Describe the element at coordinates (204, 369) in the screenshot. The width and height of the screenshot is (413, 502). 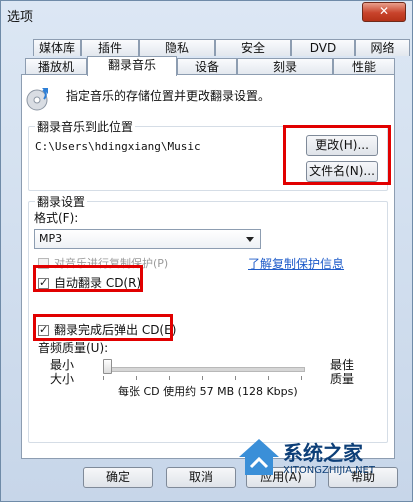
I see `quality-slider-track` at that location.